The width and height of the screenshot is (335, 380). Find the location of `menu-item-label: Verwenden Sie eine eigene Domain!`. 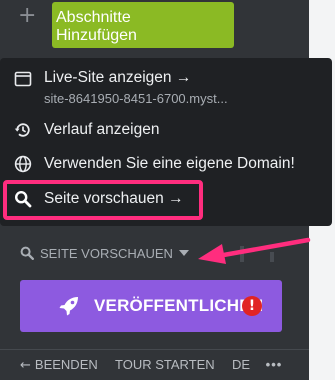

menu-item-label: Verwenden Sie eine eigene Domain! is located at coordinates (169, 163).